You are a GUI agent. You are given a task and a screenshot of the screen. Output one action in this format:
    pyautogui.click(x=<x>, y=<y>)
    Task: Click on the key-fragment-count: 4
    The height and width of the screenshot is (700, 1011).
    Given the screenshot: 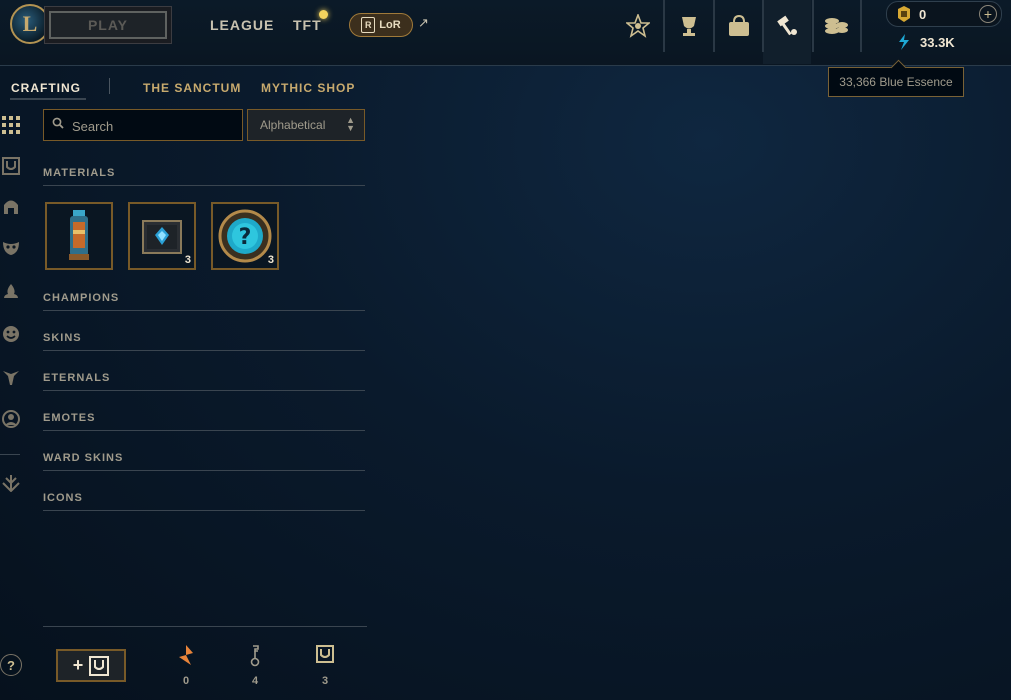 What is the action you would take?
    pyautogui.click(x=255, y=681)
    